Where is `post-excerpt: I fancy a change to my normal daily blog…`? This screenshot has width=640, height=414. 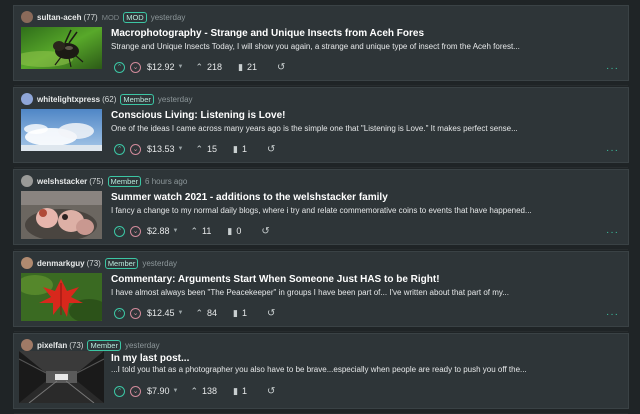 post-excerpt: I fancy a change to my normal daily blog… is located at coordinates (346, 210).